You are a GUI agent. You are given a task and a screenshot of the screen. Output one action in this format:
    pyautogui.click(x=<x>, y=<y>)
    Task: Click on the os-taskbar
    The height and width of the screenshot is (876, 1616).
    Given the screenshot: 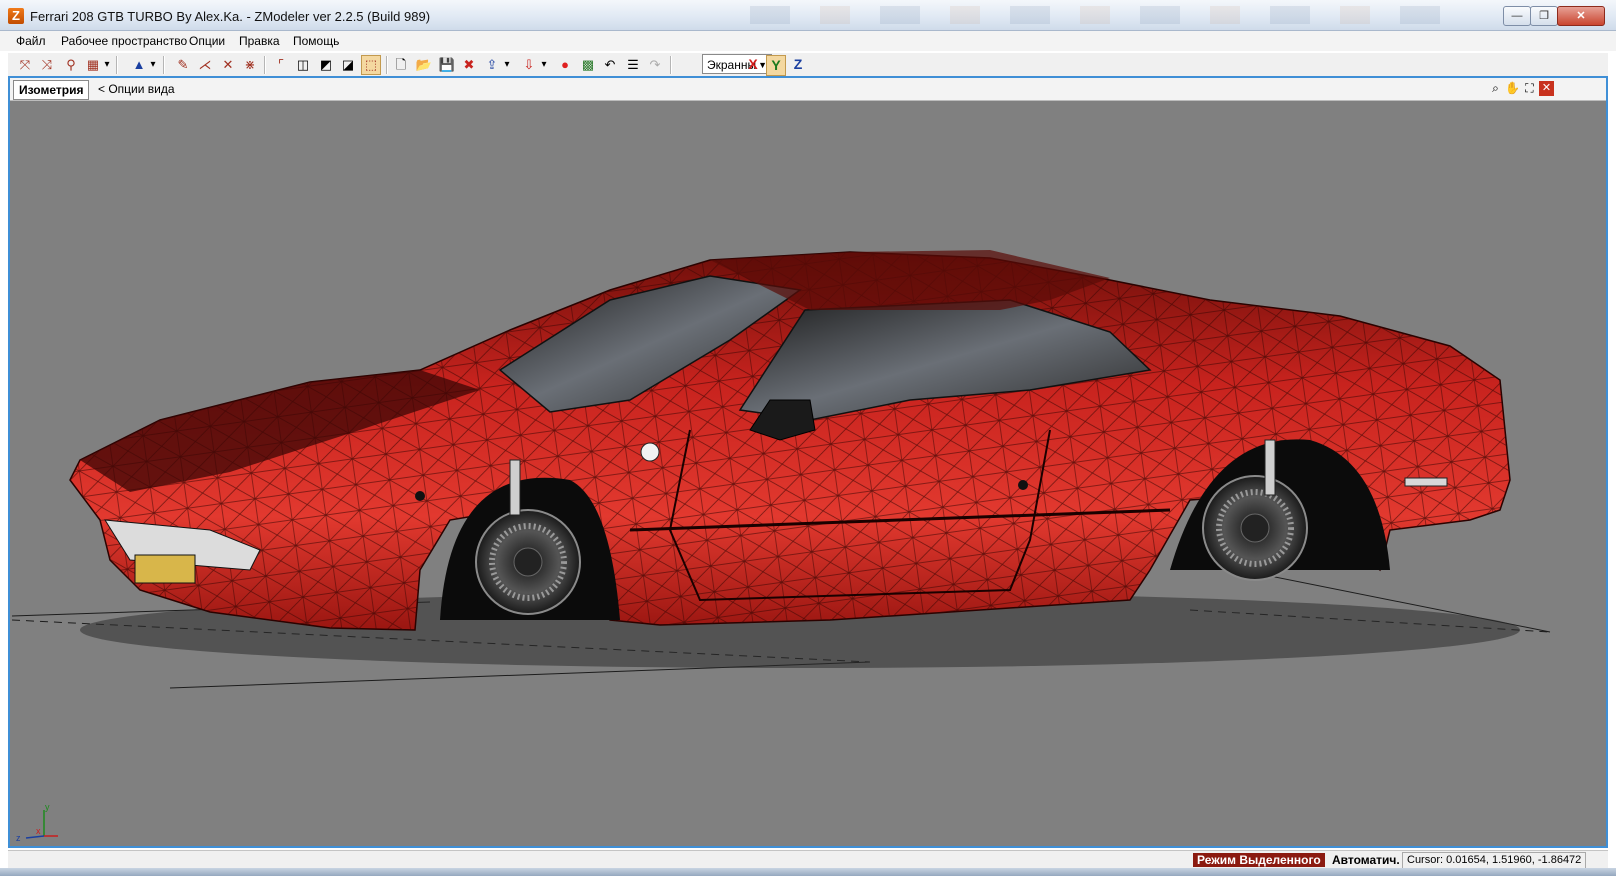 What is the action you would take?
    pyautogui.click(x=808, y=872)
    